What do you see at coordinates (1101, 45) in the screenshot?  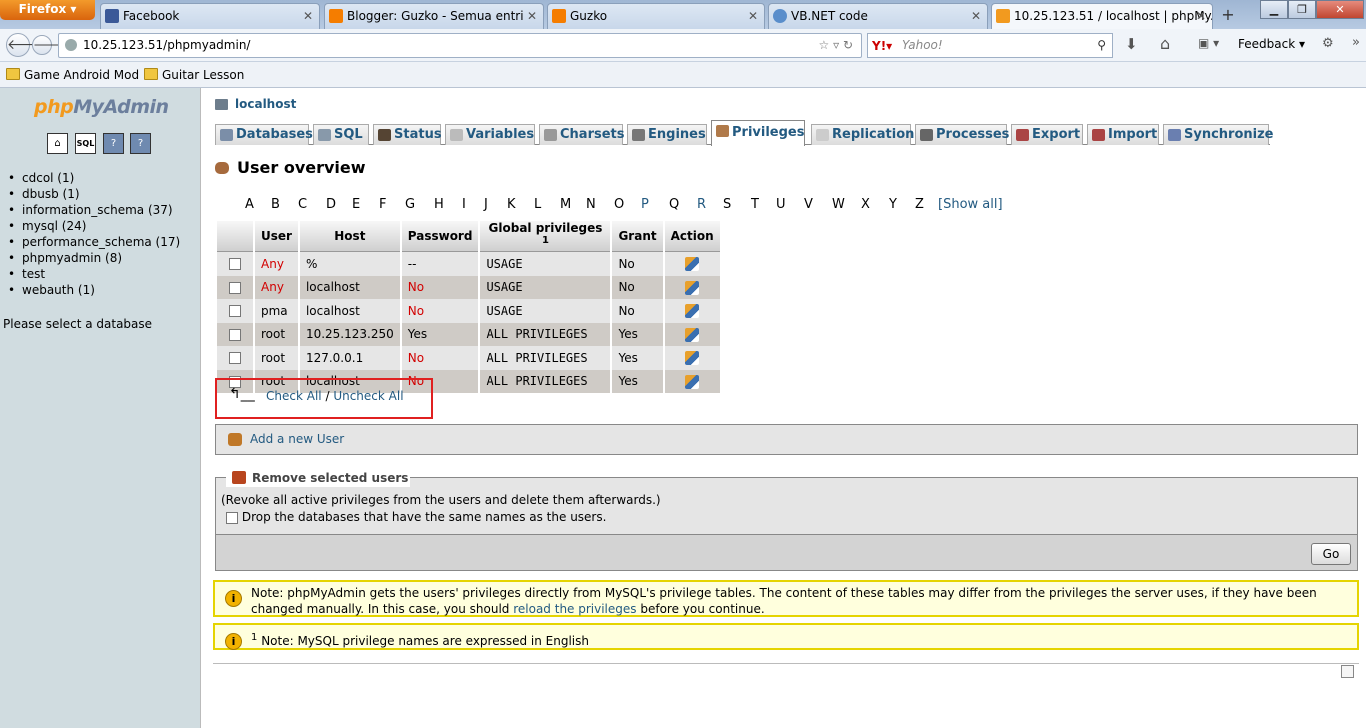 I see `search-icon: ⚲` at bounding box center [1101, 45].